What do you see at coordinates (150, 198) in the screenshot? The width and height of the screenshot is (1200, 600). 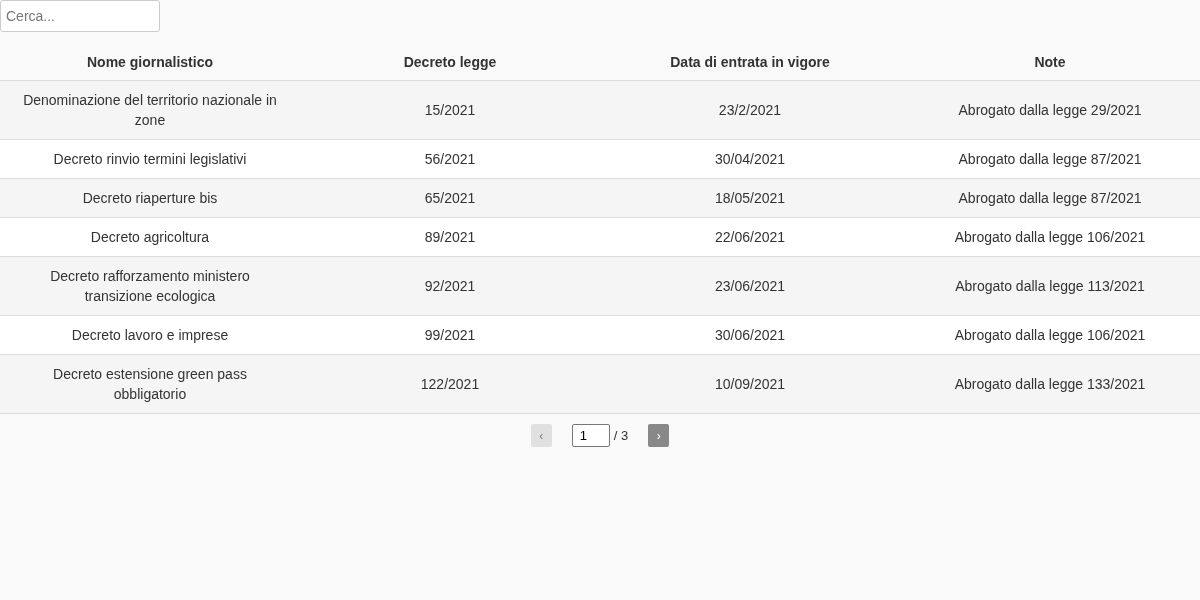 I see `table-cell: Decreto riaperture bis` at bounding box center [150, 198].